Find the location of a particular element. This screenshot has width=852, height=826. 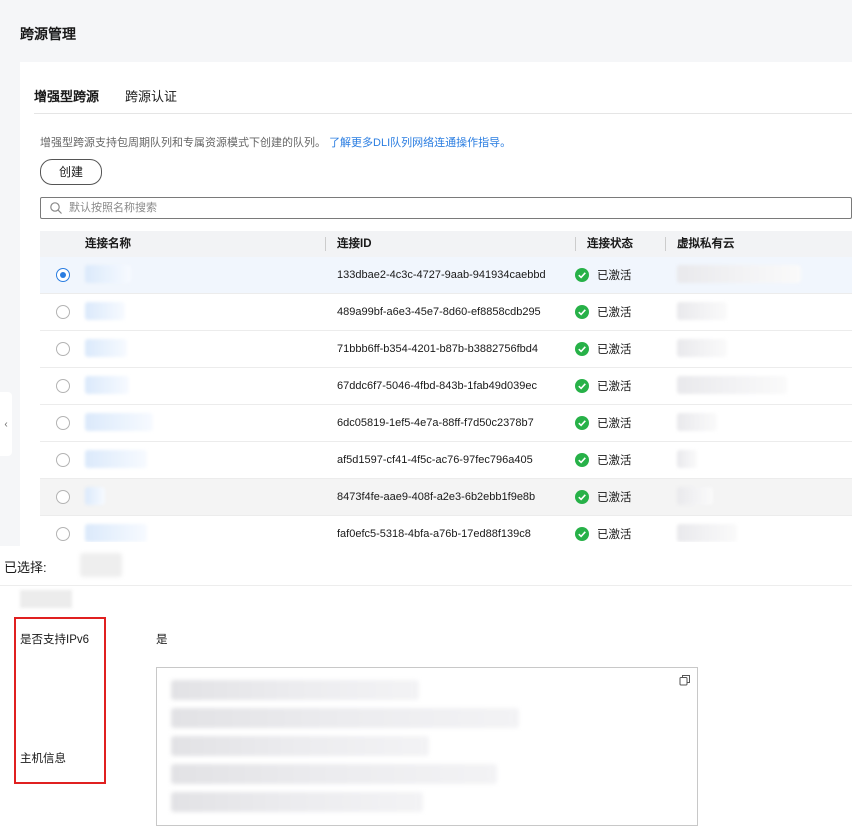

tab-datasource-auth: 跨源认证 is located at coordinates (151, 99).